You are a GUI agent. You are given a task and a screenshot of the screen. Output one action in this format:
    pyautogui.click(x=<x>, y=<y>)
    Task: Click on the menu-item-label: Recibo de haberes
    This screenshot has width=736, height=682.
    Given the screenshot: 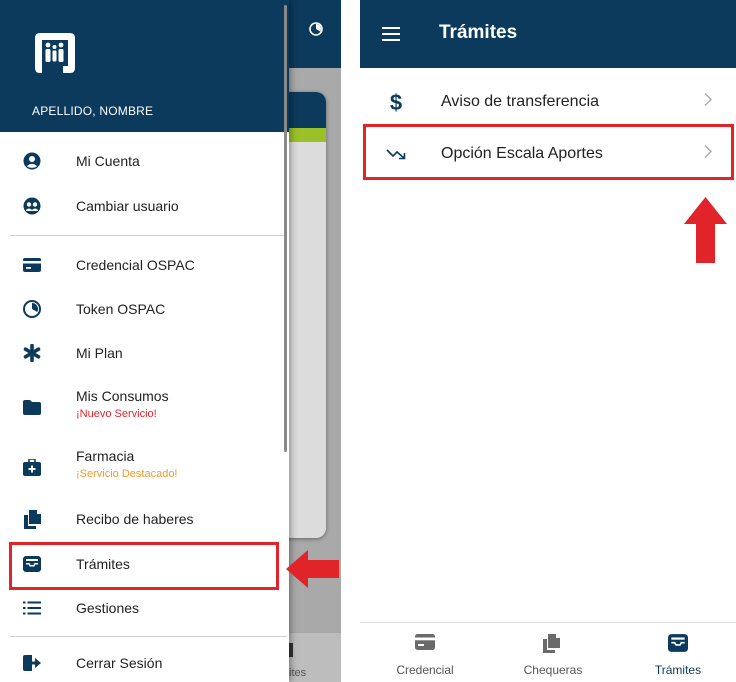 What is the action you would take?
    pyautogui.click(x=135, y=519)
    